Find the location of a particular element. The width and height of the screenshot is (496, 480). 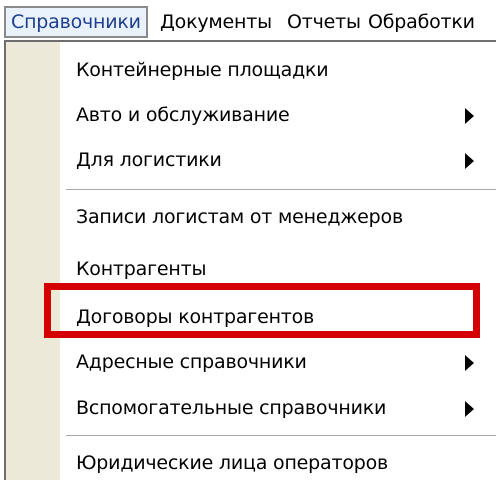

menu-item-dlya-logistiki: Для логистики is located at coordinates (278, 160).